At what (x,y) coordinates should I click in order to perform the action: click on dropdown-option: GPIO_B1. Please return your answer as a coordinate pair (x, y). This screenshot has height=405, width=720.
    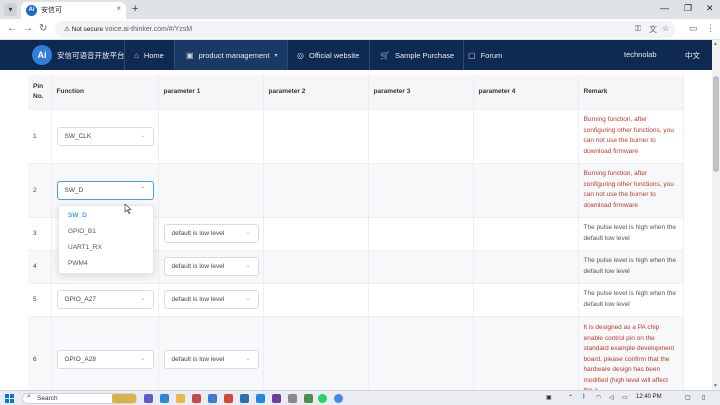
    Looking at the image, I should click on (106, 232).